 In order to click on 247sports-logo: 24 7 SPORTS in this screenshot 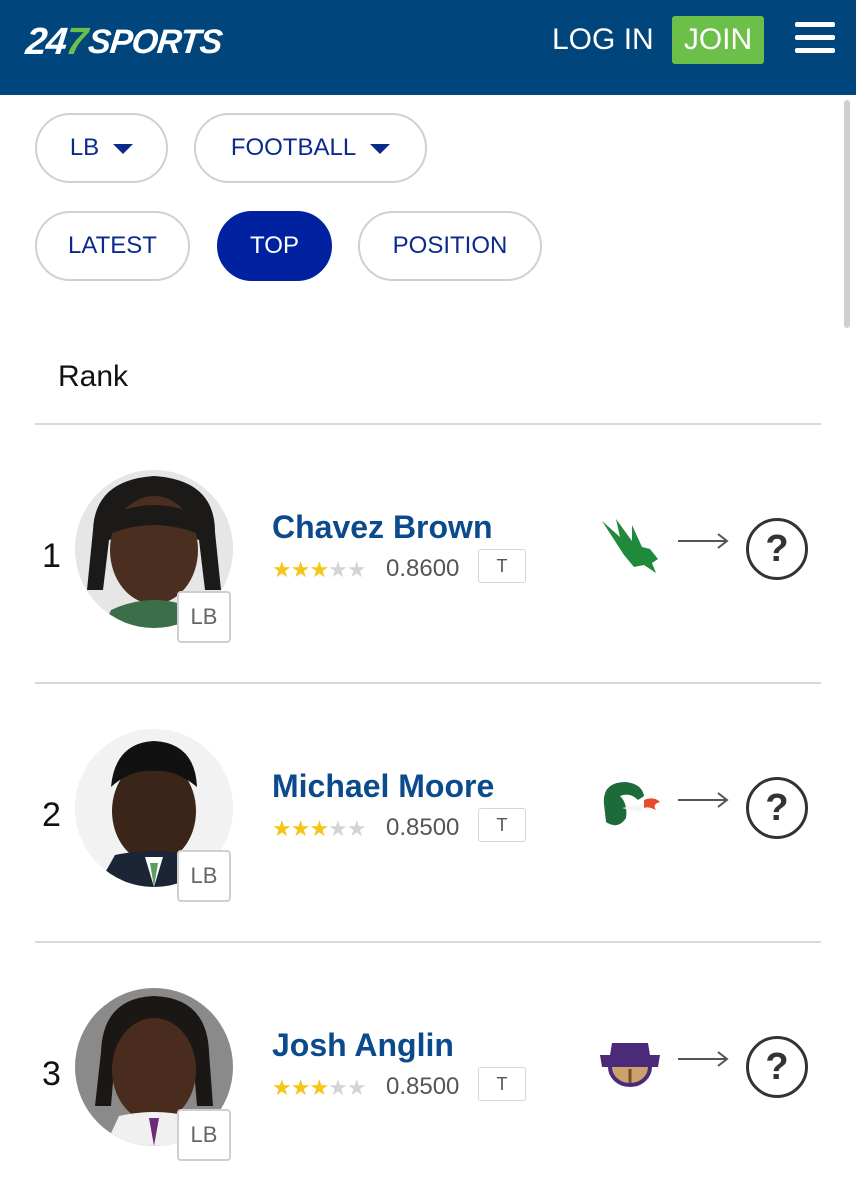, I will do `click(123, 42)`.